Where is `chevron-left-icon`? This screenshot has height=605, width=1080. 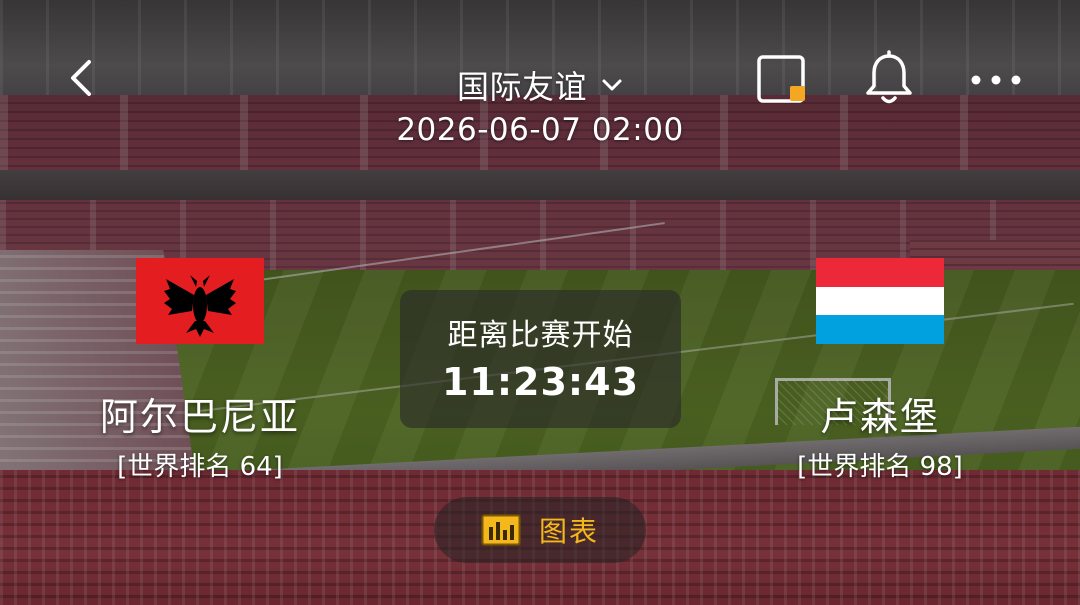
chevron-left-icon is located at coordinates (81, 78).